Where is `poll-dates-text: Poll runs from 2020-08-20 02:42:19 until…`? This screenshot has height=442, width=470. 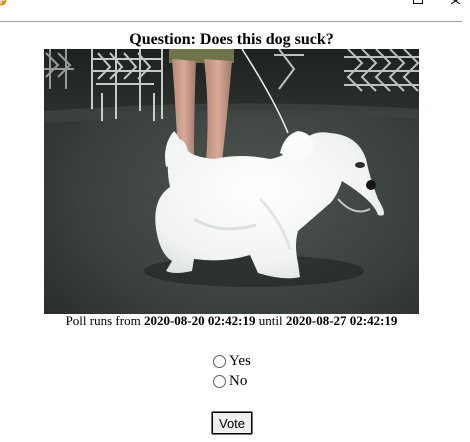
poll-dates-text: Poll runs from 2020-08-20 02:42:19 until… is located at coordinates (231, 321).